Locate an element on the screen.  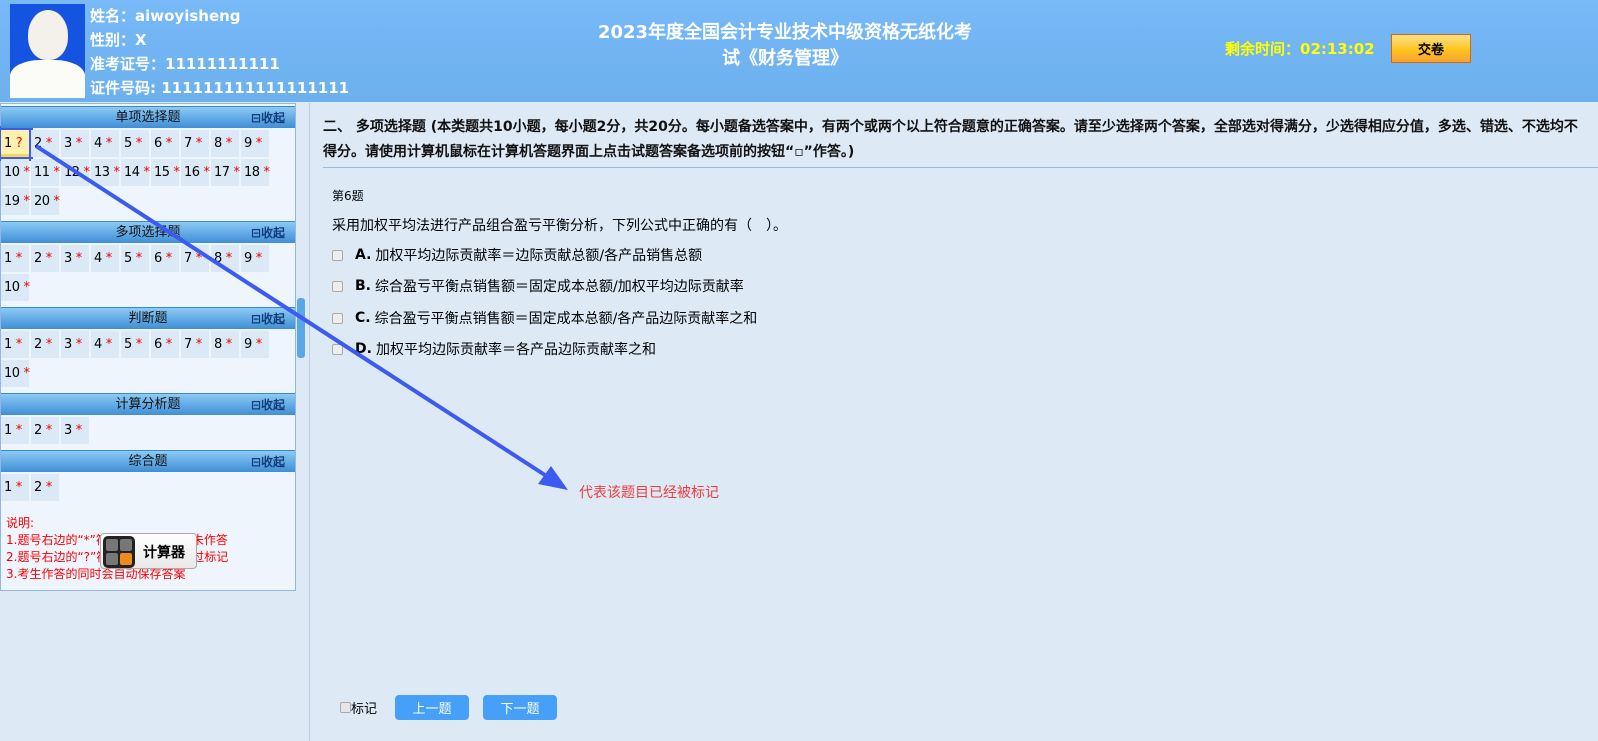
section-header: 多项选择题 ⊟收起 is located at coordinates (148, 232).